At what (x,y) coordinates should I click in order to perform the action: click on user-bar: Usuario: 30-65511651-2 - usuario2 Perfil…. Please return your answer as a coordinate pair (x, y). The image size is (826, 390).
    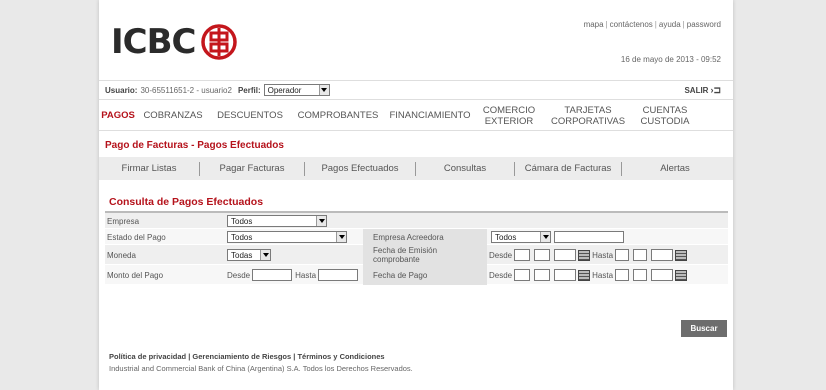
    Looking at the image, I should click on (416, 90).